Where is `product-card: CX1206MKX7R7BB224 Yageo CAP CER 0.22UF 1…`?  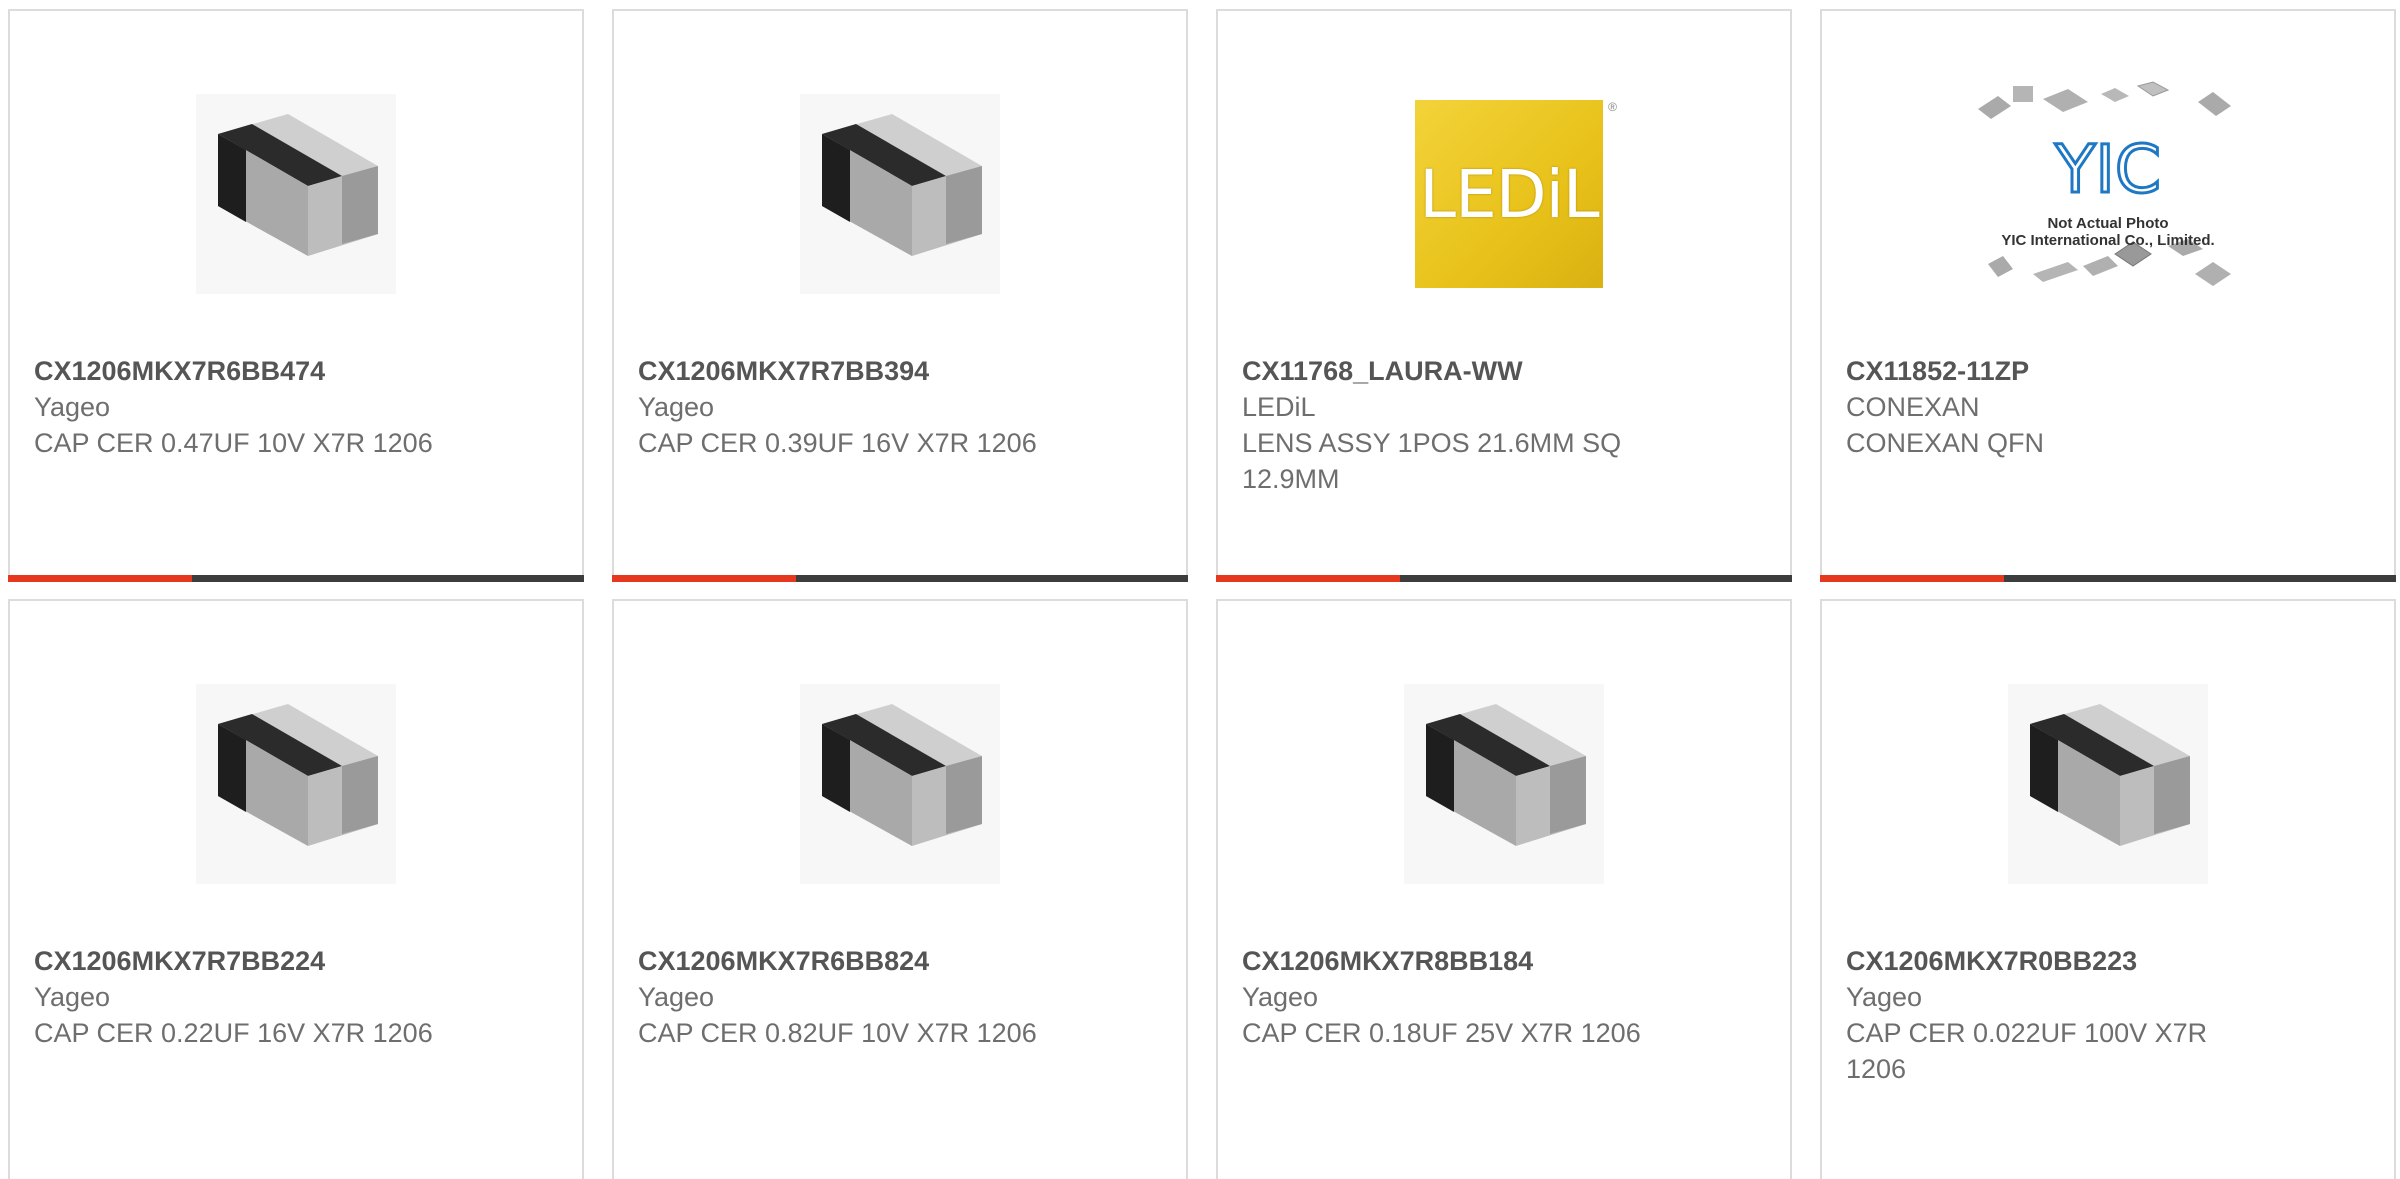
product-card: CX1206MKX7R7BB224 Yageo CAP CER 0.22UF 1… is located at coordinates (296, 889).